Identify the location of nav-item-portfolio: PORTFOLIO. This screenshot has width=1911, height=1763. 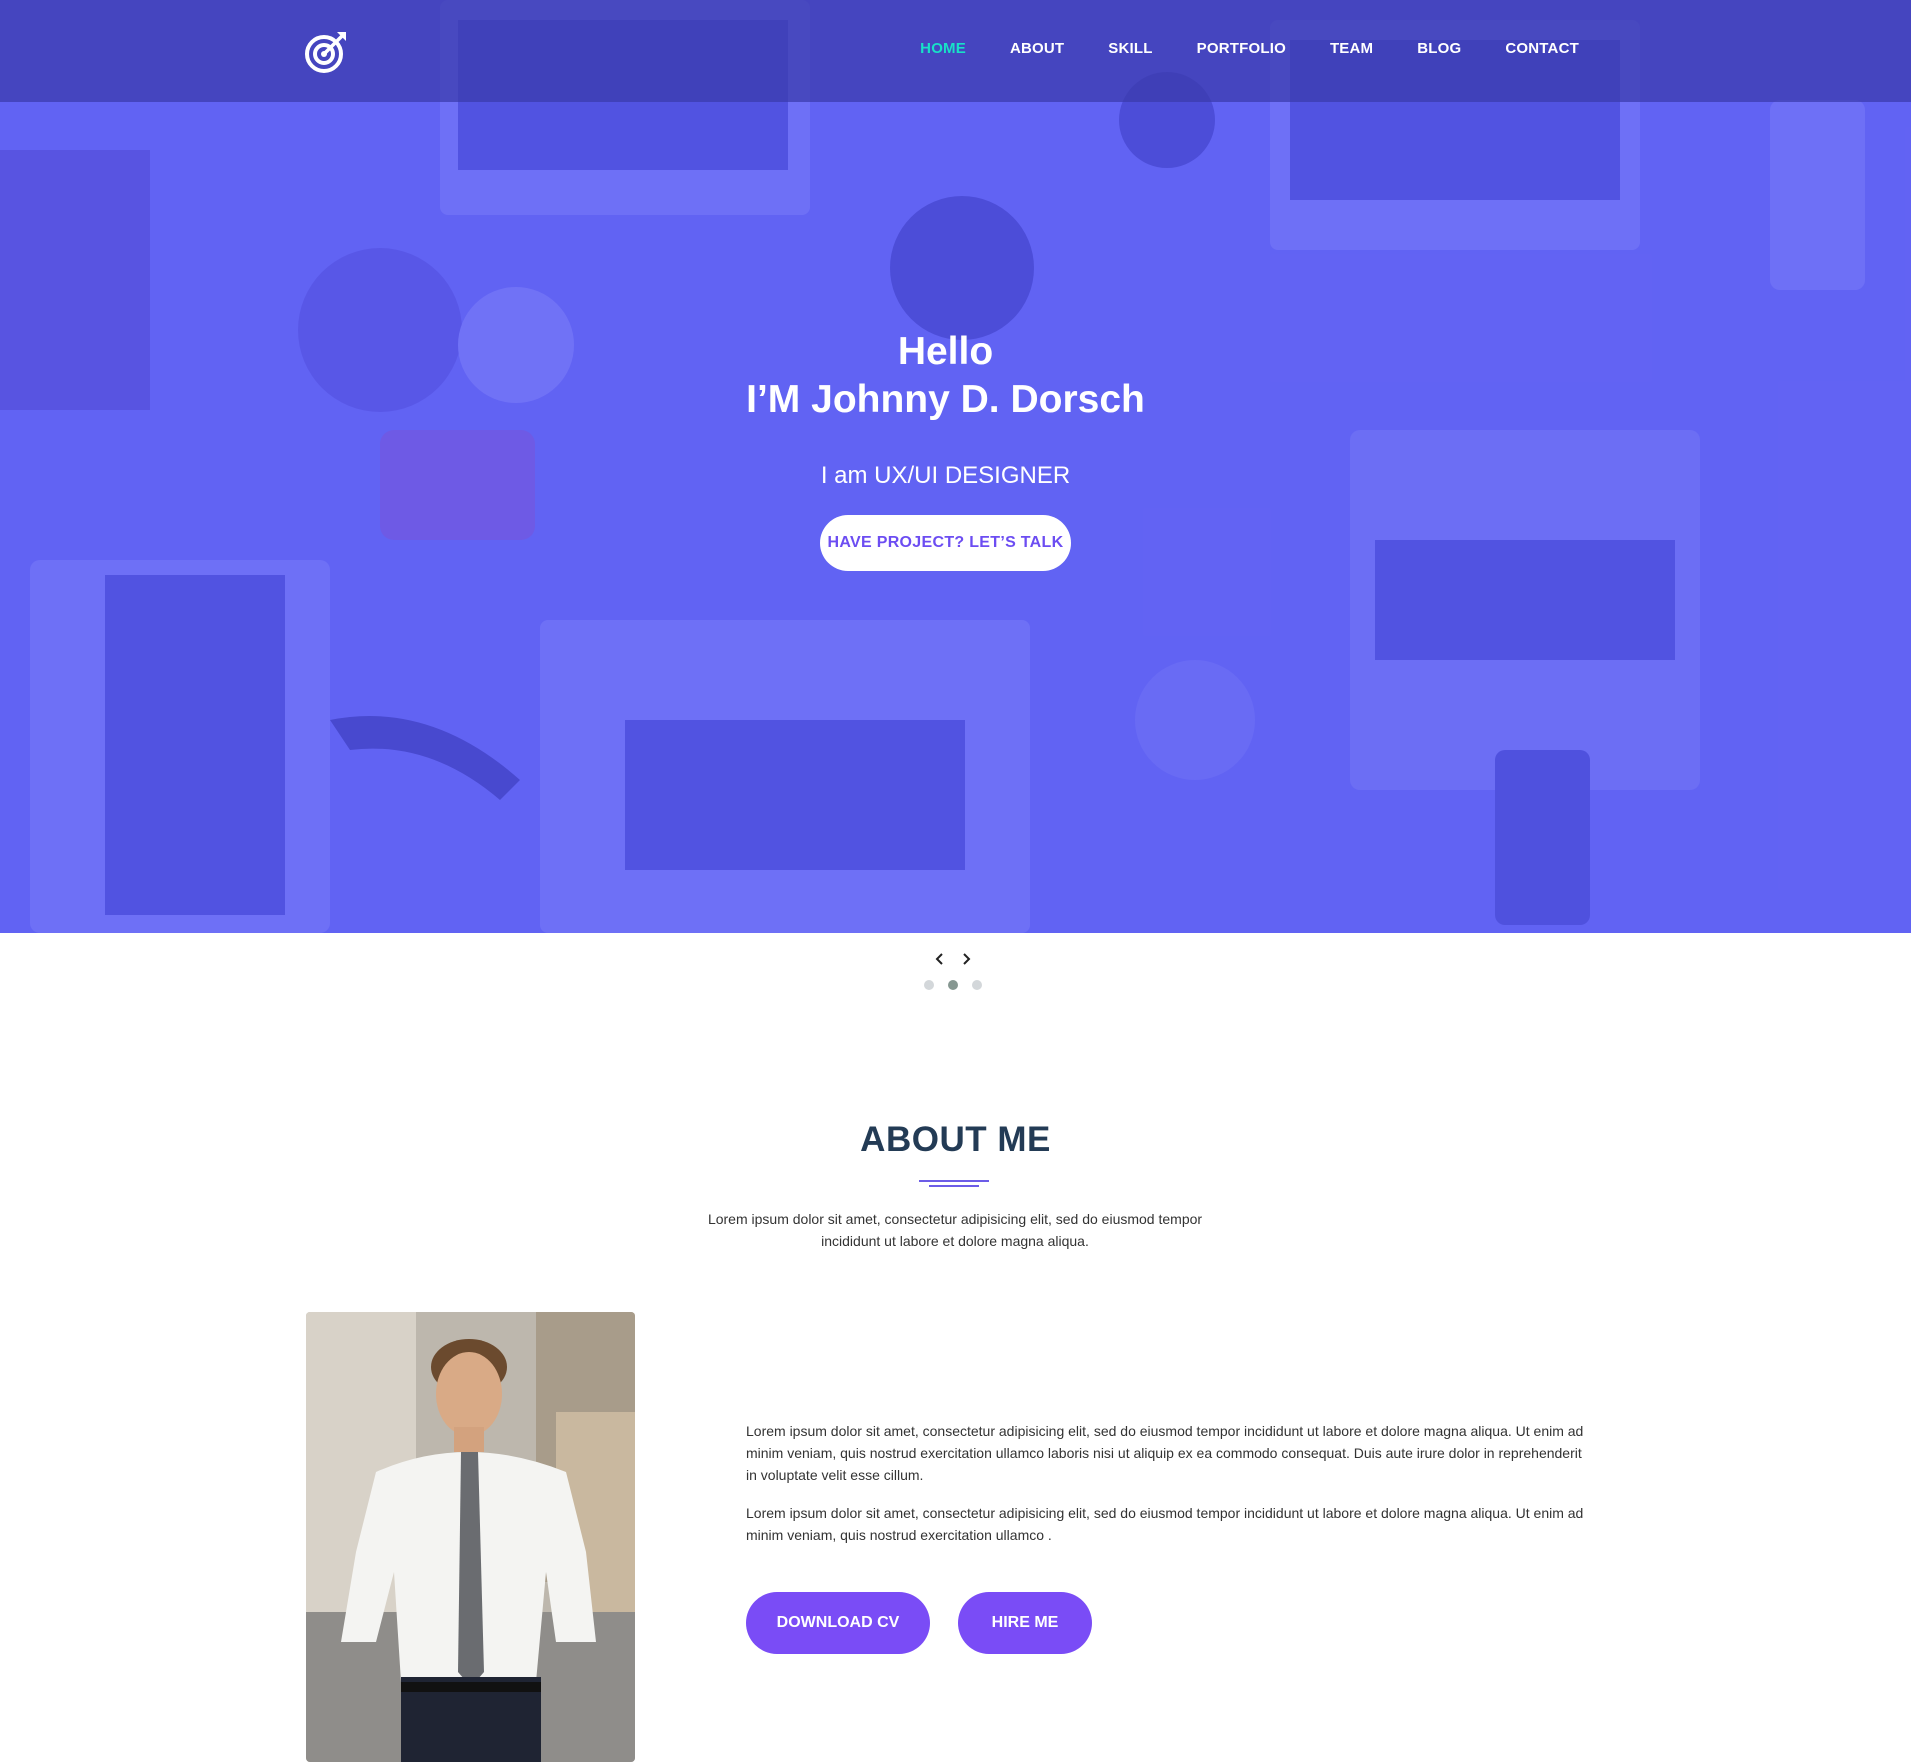
(1241, 48).